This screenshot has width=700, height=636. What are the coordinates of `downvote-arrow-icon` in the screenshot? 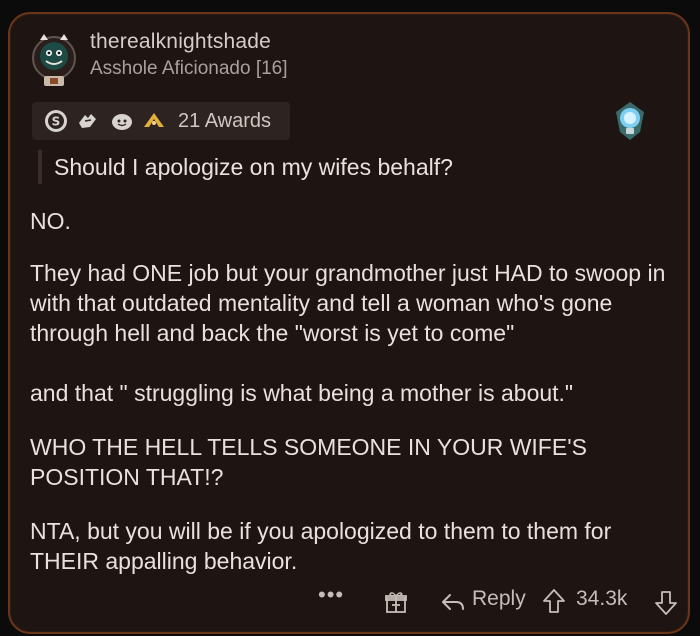 It's located at (666, 603).